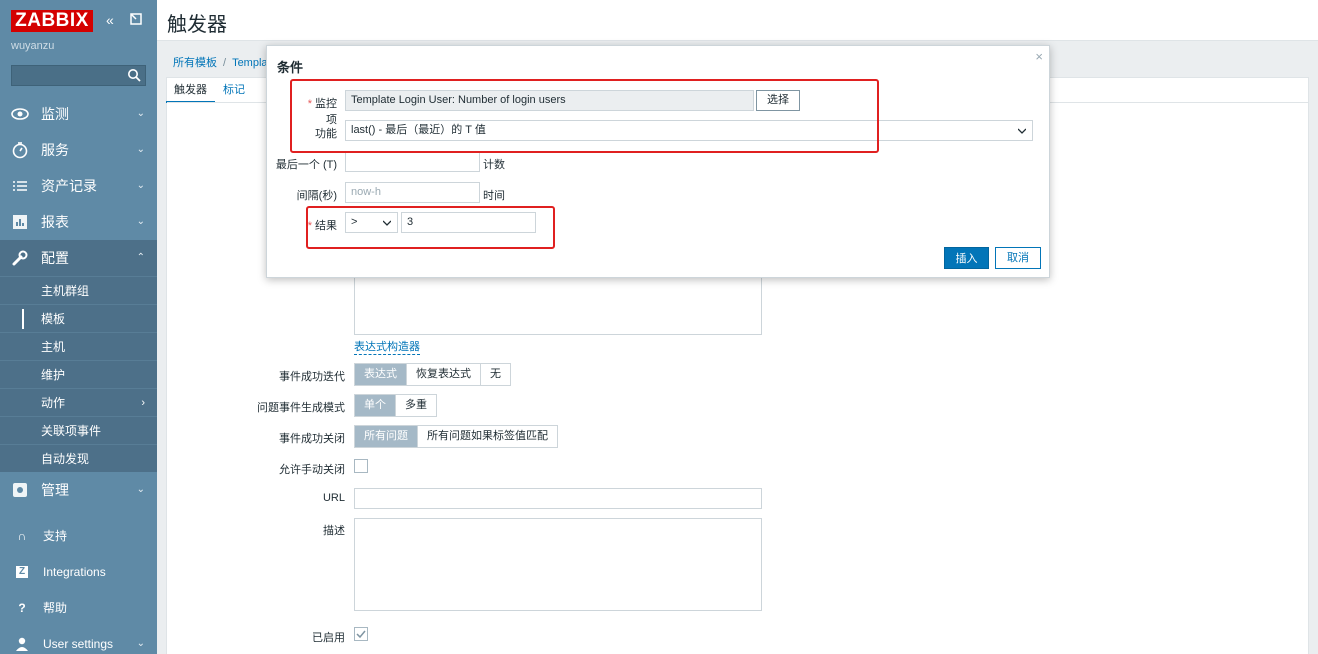  Describe the element at coordinates (20, 114) in the screenshot. I see `eye-icon` at that location.